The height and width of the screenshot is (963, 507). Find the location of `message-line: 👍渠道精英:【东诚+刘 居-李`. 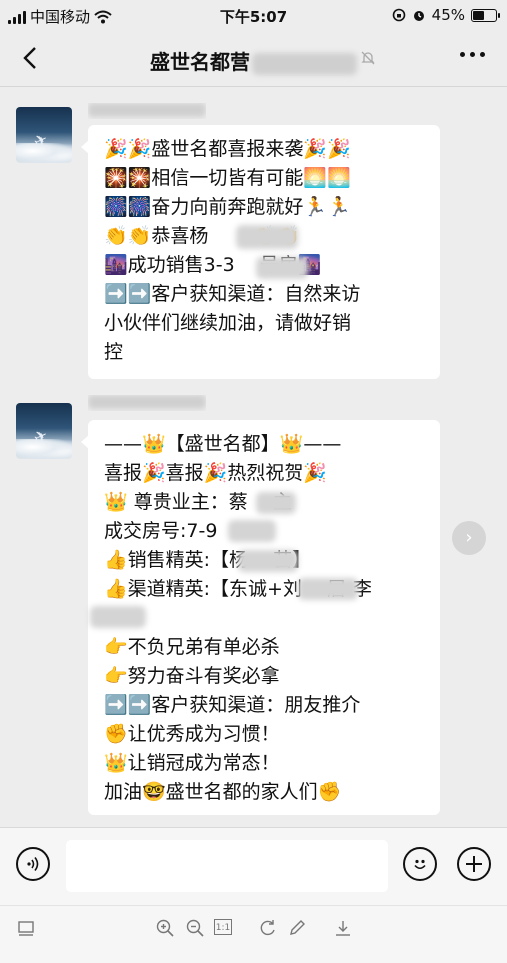

message-line: 👍渠道精英:【东诚+刘 居-李 is located at coordinates (238, 589).